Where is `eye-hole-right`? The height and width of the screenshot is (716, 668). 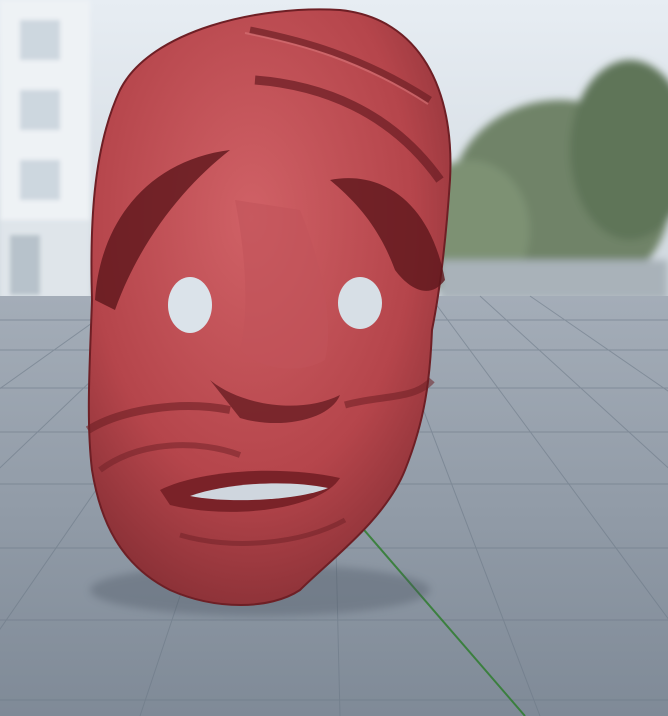 eye-hole-right is located at coordinates (360, 303).